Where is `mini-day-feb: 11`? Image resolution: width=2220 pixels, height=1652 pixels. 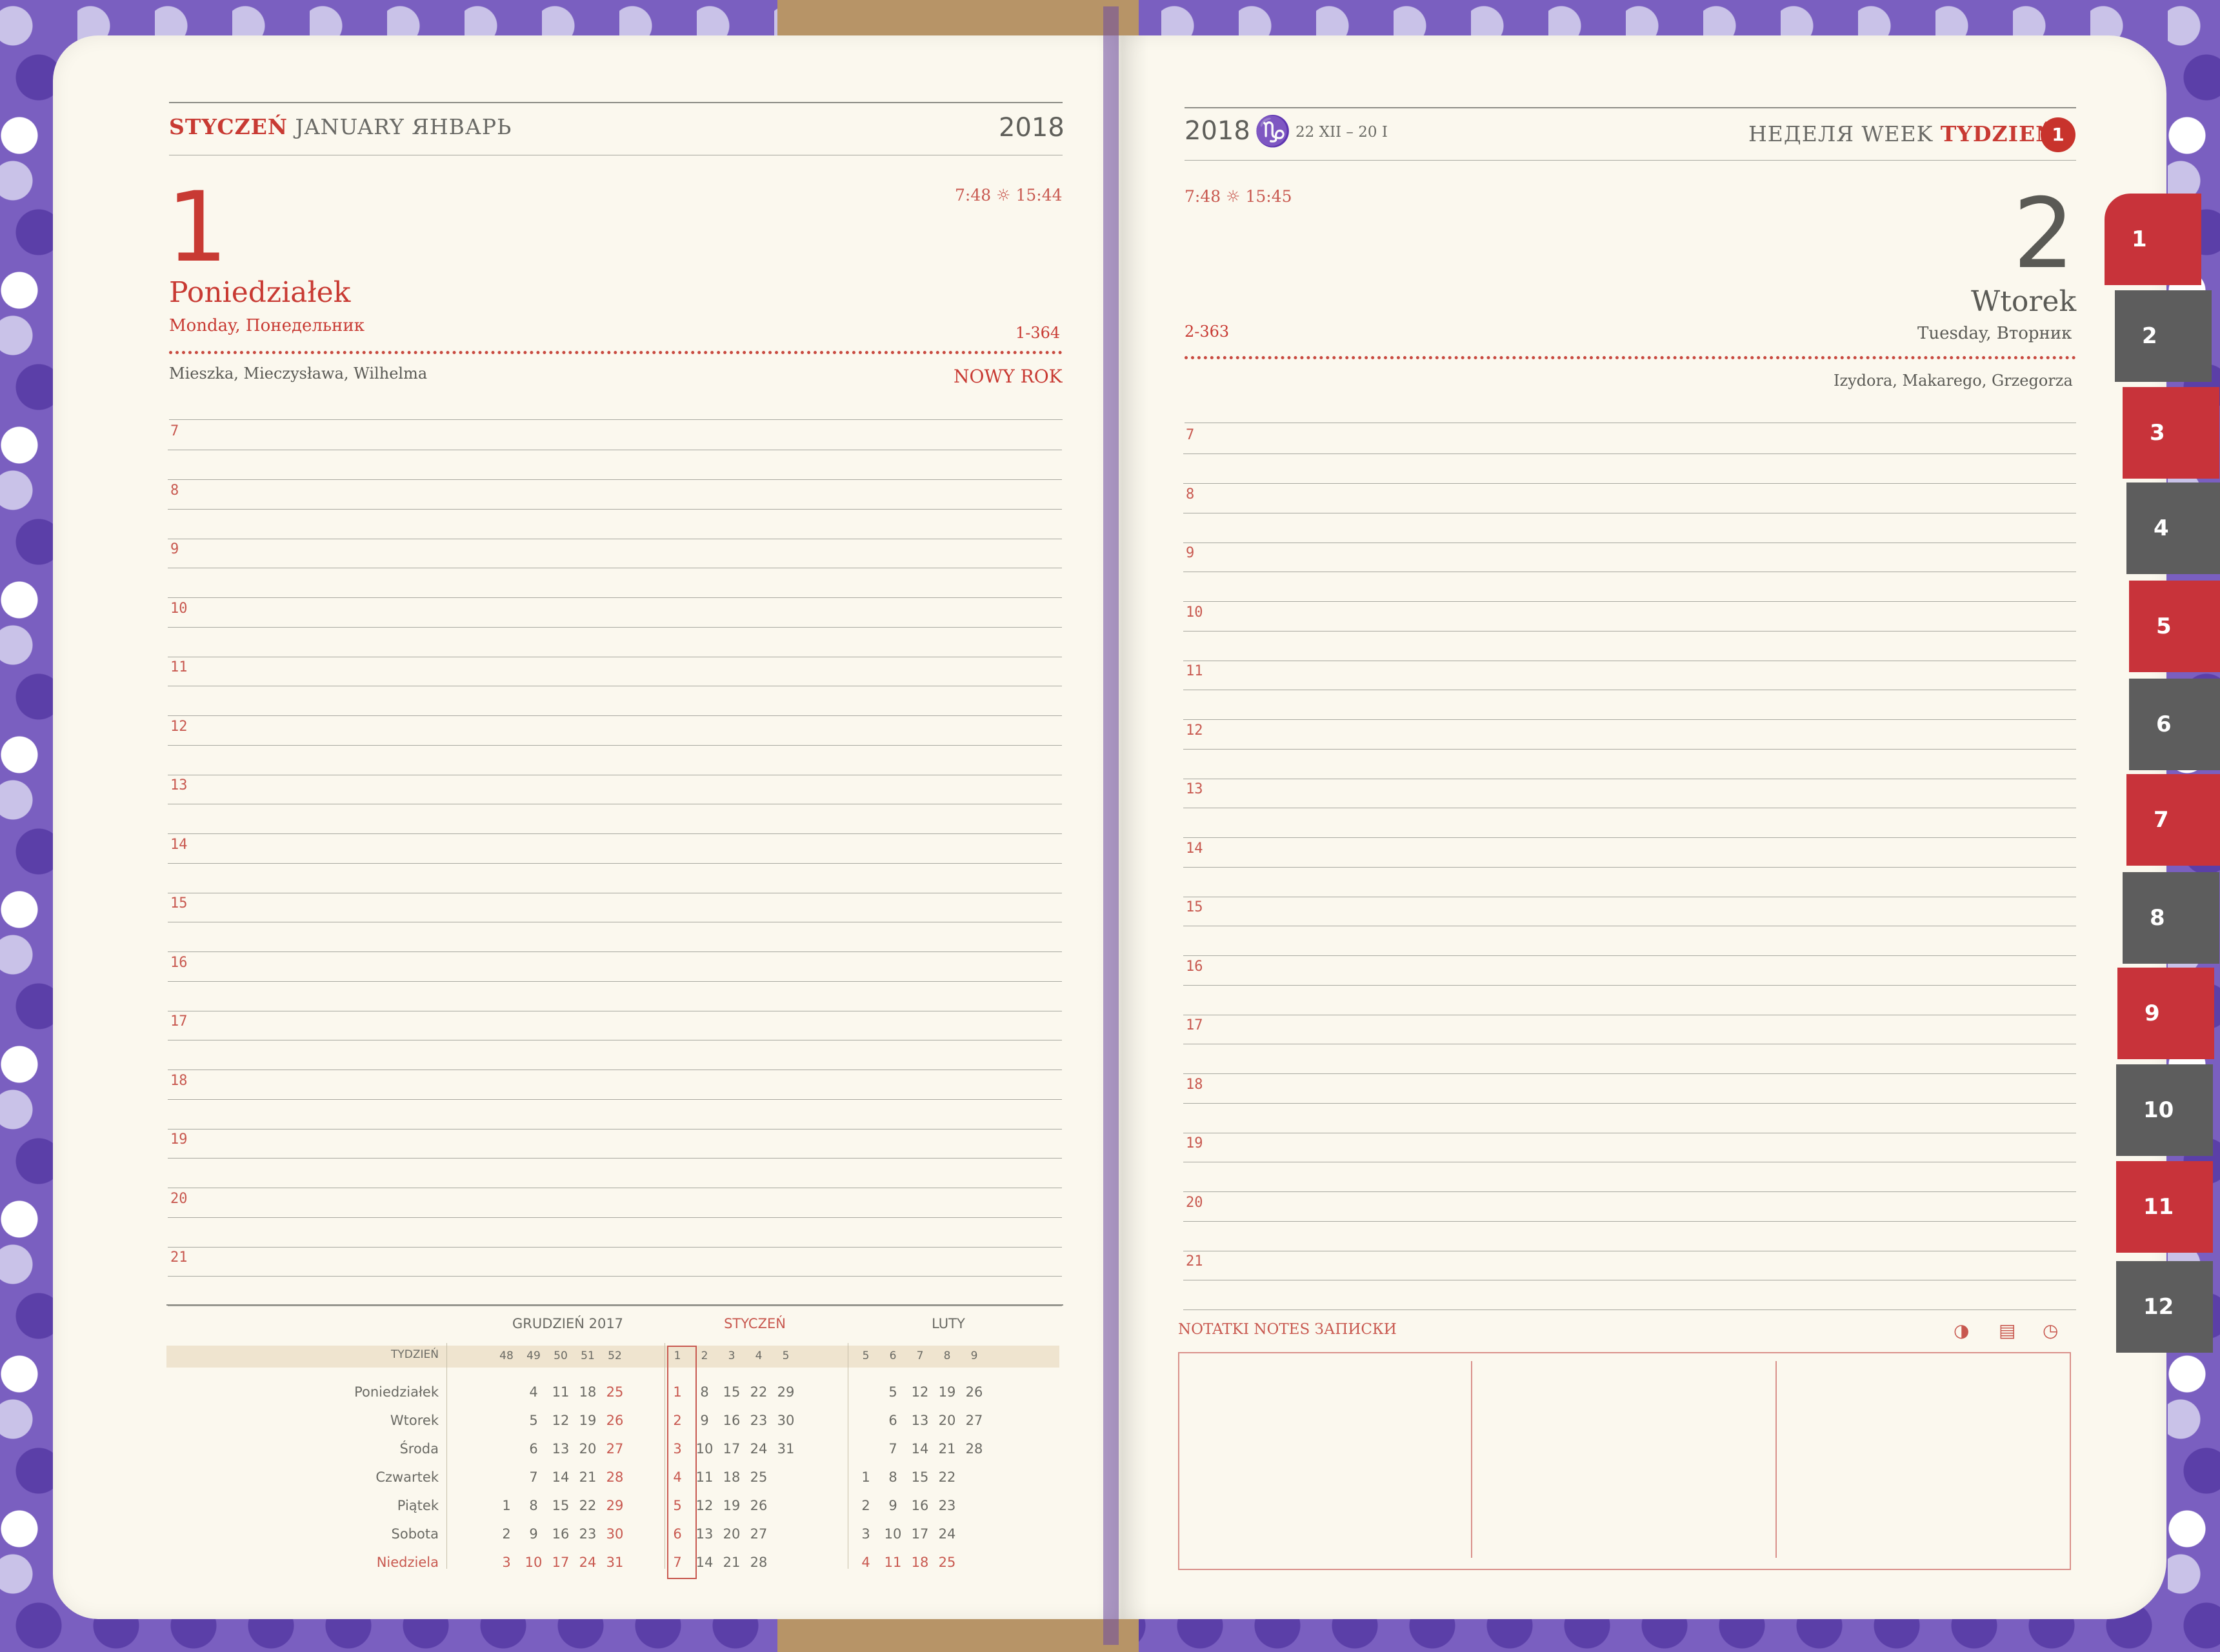
mini-day-feb: 11 is located at coordinates (893, 1562).